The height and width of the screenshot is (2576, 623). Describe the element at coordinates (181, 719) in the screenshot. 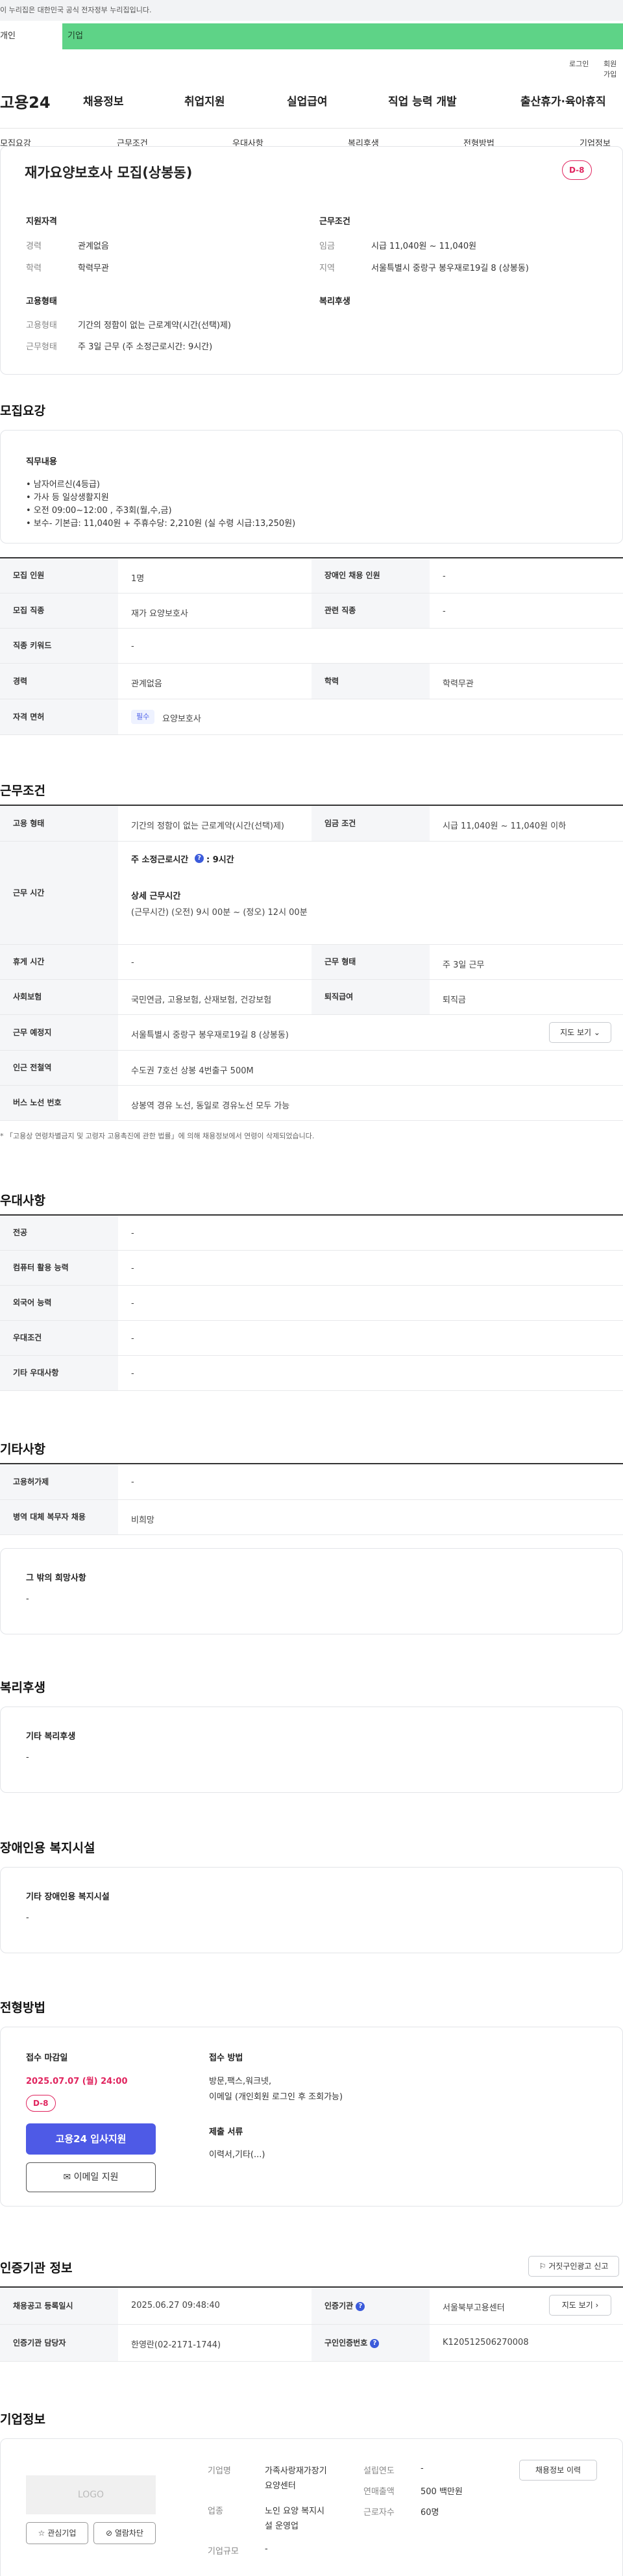

I see `license-value: 요양보호사` at that location.